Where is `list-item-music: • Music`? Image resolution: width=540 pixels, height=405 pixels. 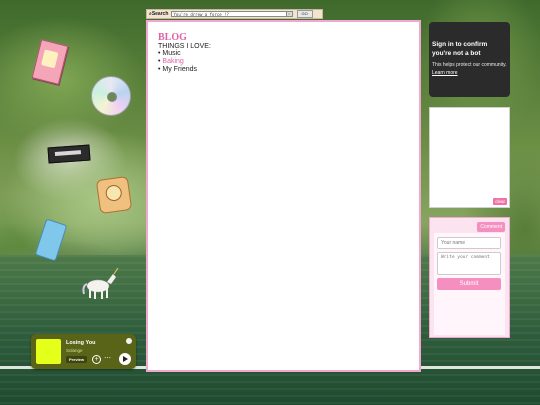 list-item-music: • Music is located at coordinates (177, 54).